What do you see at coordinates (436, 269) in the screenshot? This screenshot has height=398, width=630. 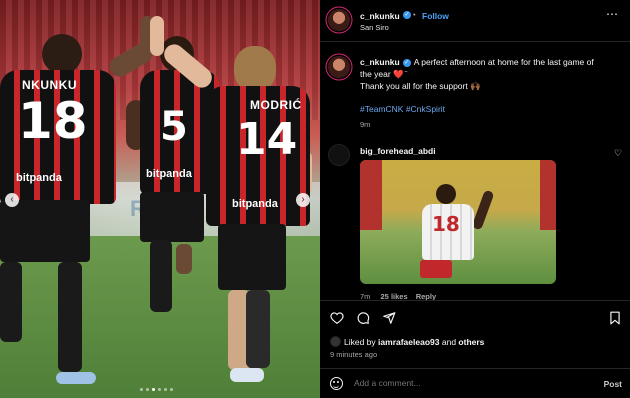 I see `gif-player-shorts` at bounding box center [436, 269].